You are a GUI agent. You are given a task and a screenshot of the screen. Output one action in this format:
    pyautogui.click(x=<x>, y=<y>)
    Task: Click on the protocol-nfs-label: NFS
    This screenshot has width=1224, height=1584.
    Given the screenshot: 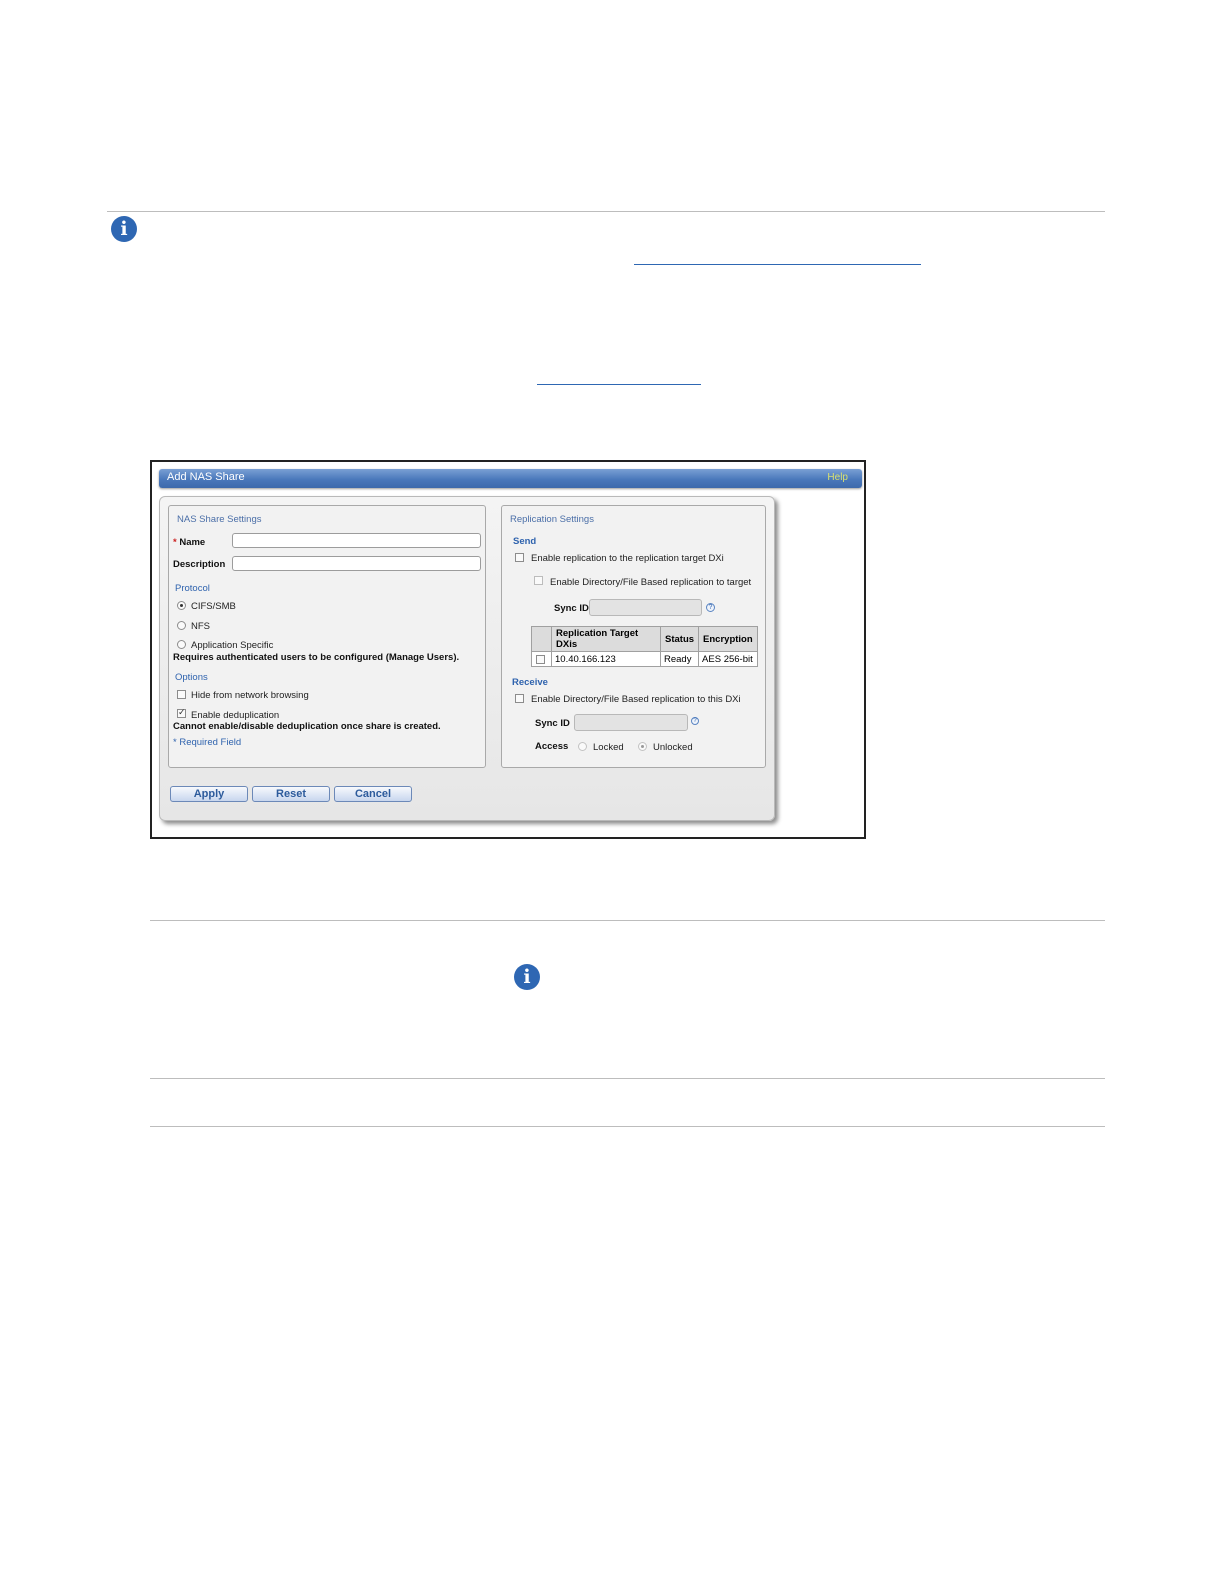 What is the action you would take?
    pyautogui.click(x=200, y=626)
    